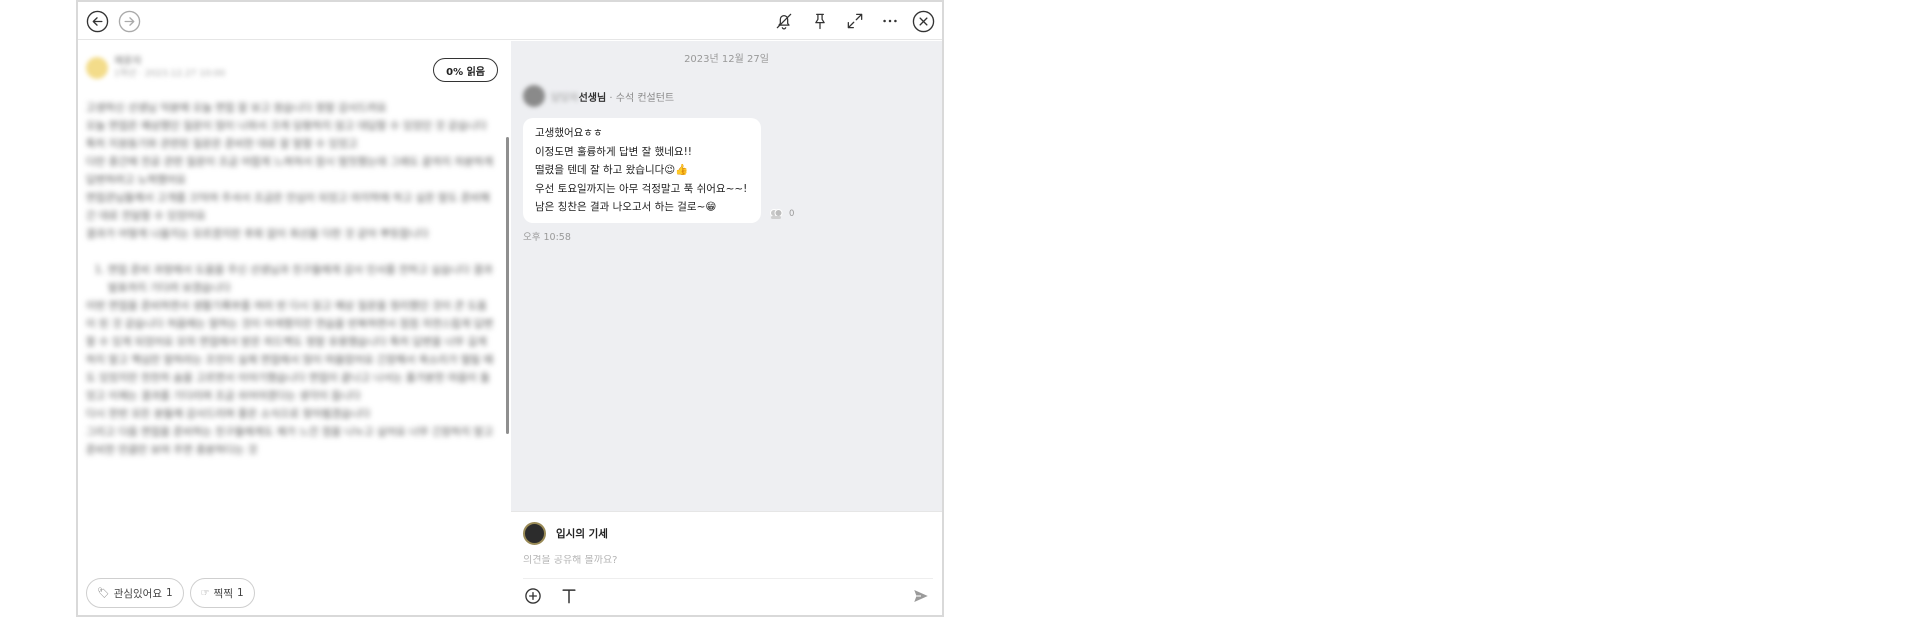  What do you see at coordinates (565, 98) in the screenshot?
I see `sender-name-blurred: 담당자` at bounding box center [565, 98].